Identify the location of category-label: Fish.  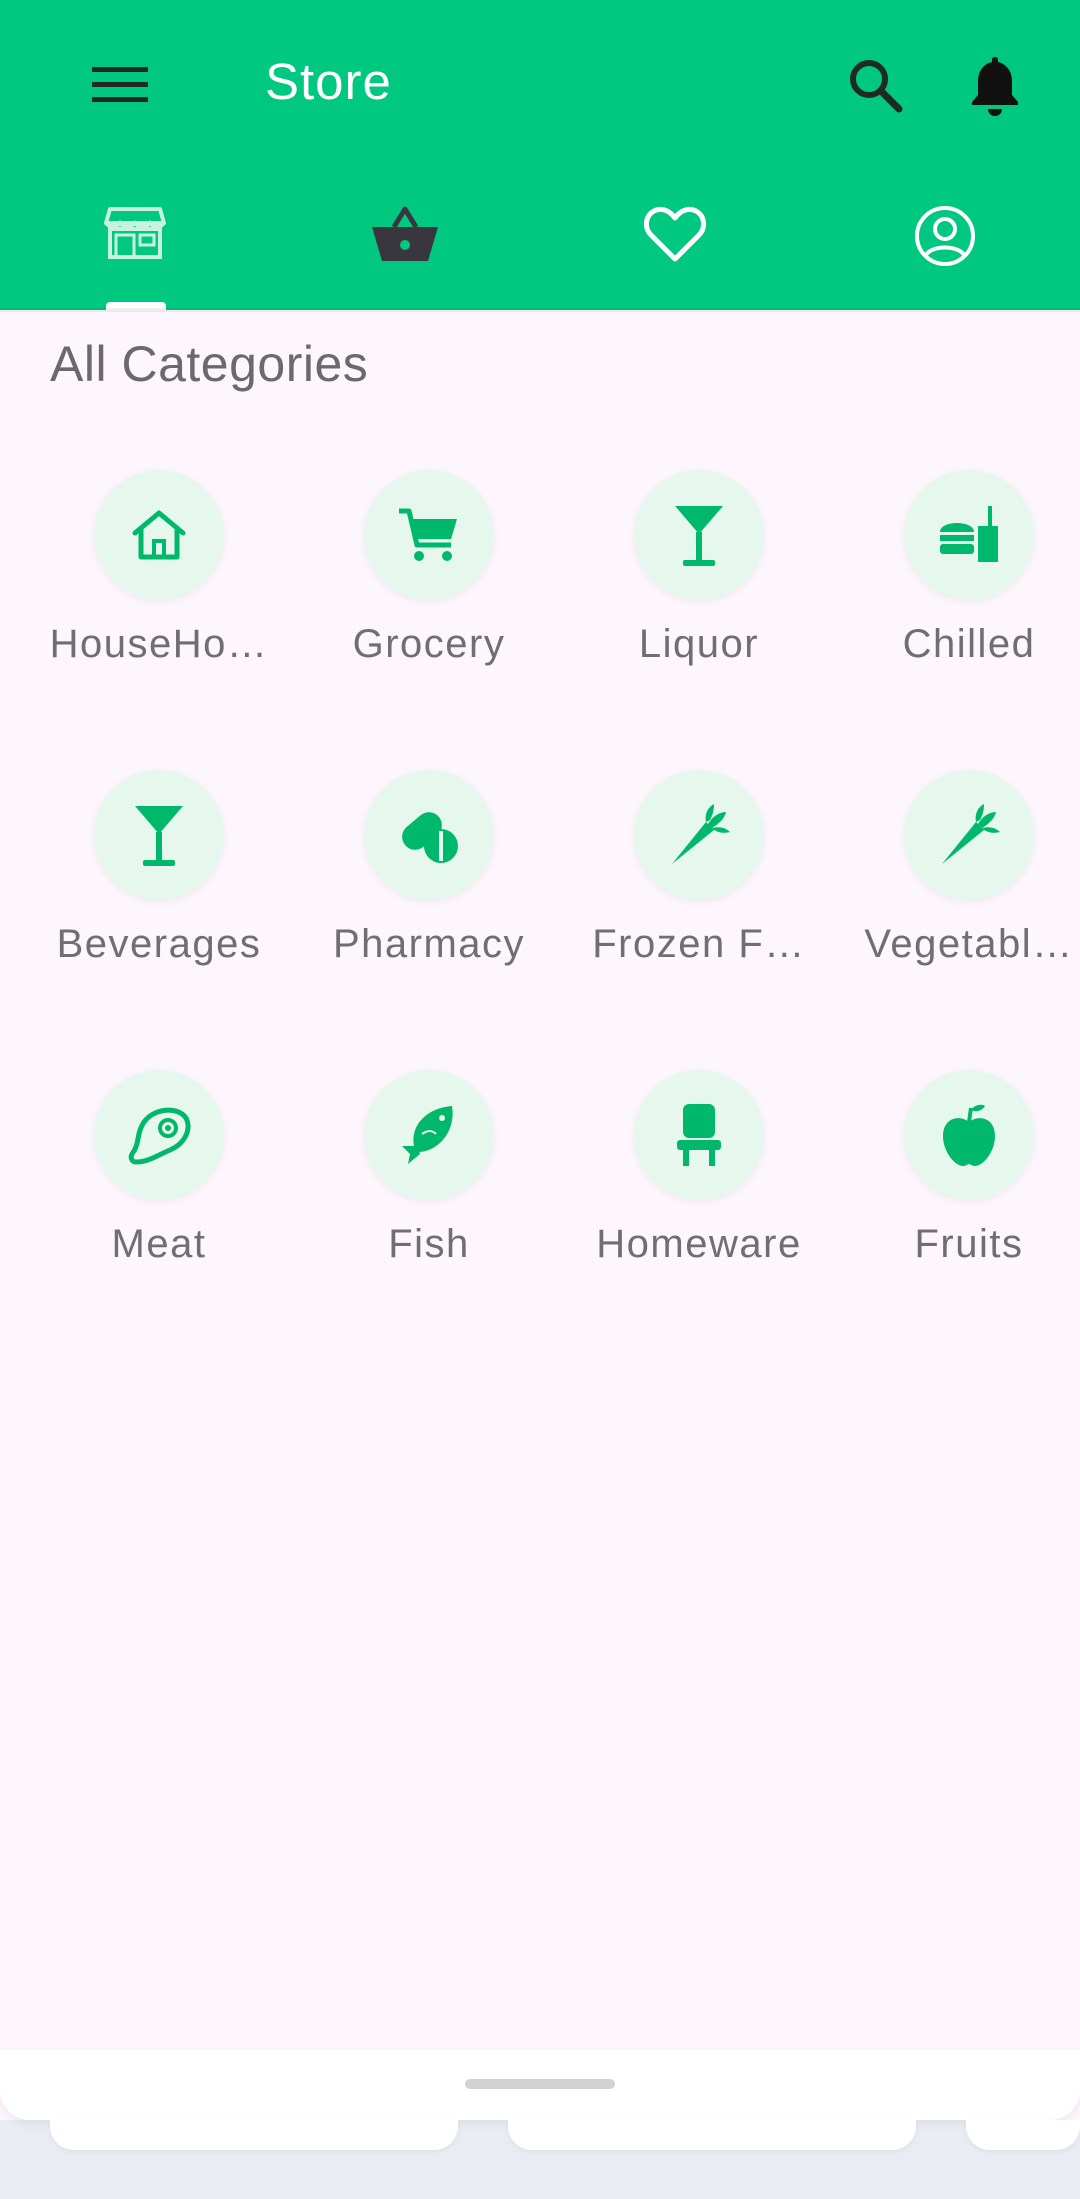
(429, 1244).